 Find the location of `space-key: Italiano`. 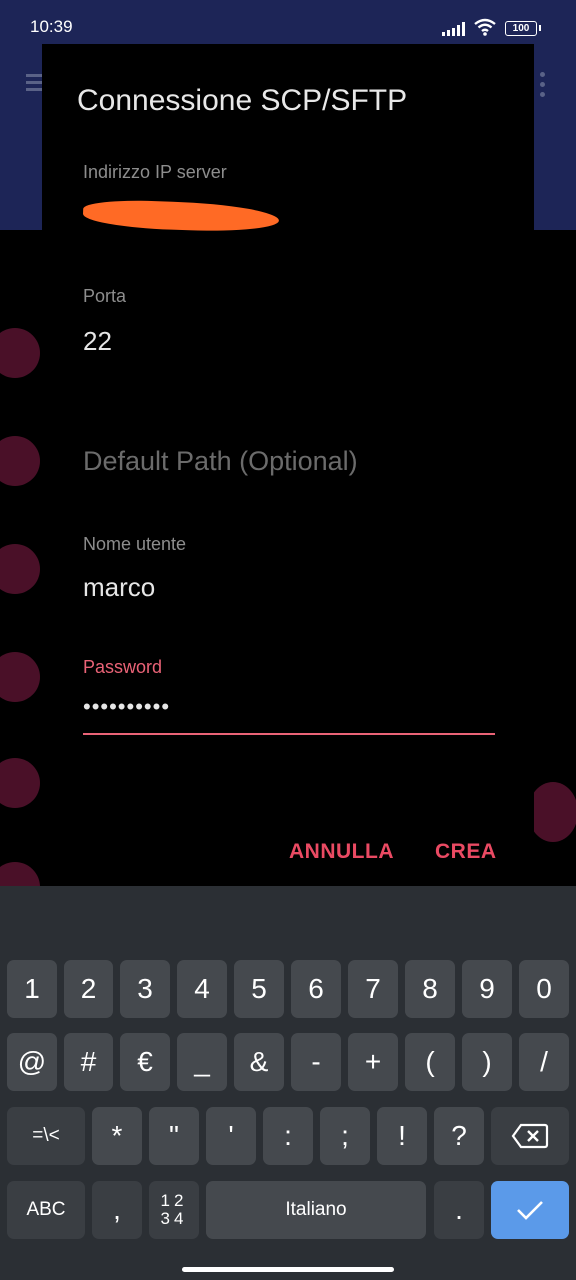

space-key: Italiano is located at coordinates (316, 1210).